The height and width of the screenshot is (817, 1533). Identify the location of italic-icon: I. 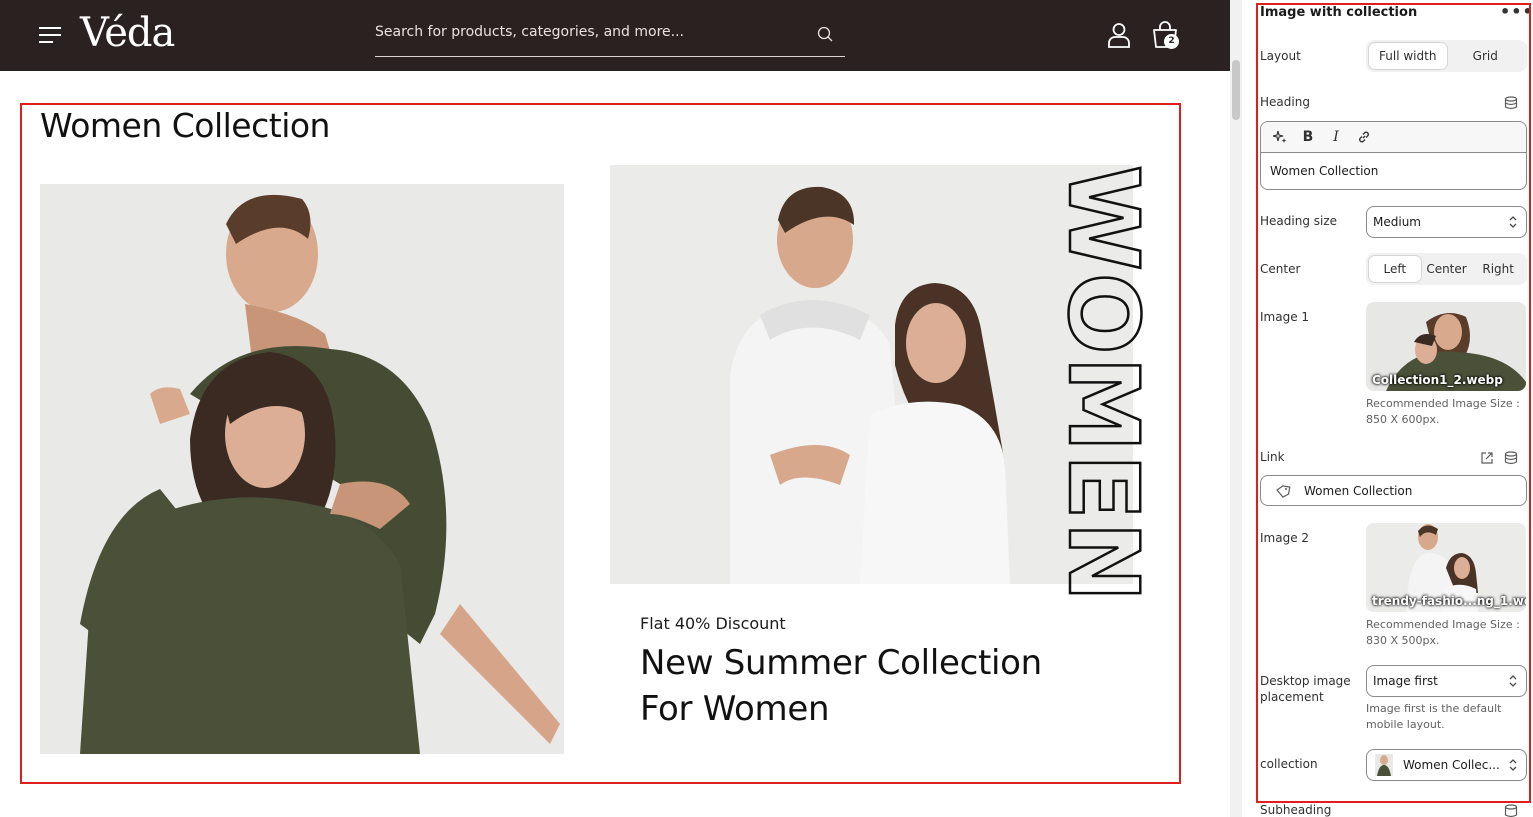
(1336, 137).